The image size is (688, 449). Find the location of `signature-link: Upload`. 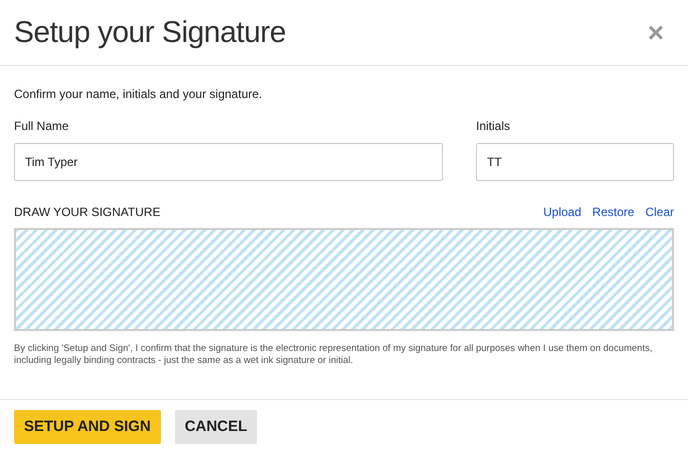

signature-link: Upload is located at coordinates (562, 212).